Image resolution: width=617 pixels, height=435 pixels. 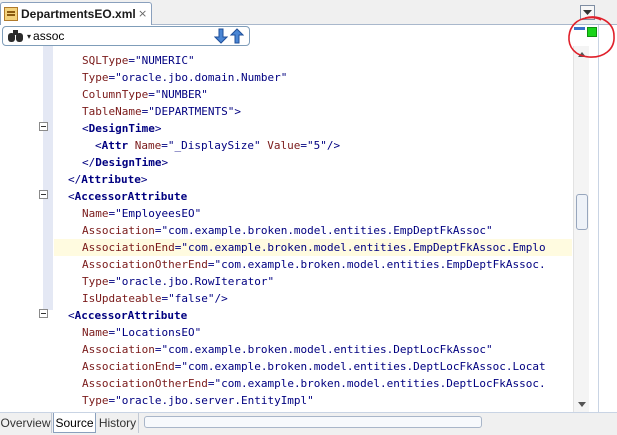 I want to click on find-next-button, so click(x=221, y=36).